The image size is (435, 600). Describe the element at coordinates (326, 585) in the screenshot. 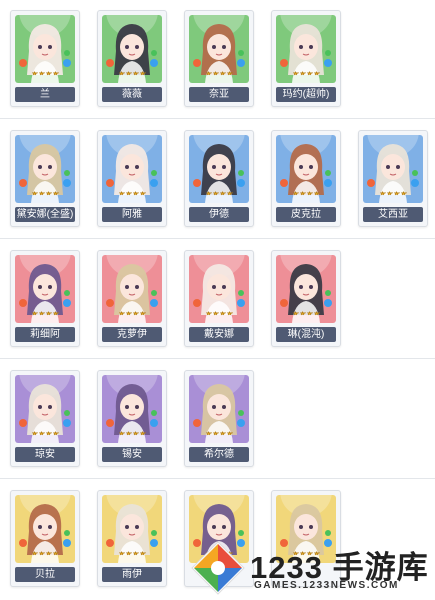

I see `watermark-url: GAMES.1233NEWS.COM` at that location.